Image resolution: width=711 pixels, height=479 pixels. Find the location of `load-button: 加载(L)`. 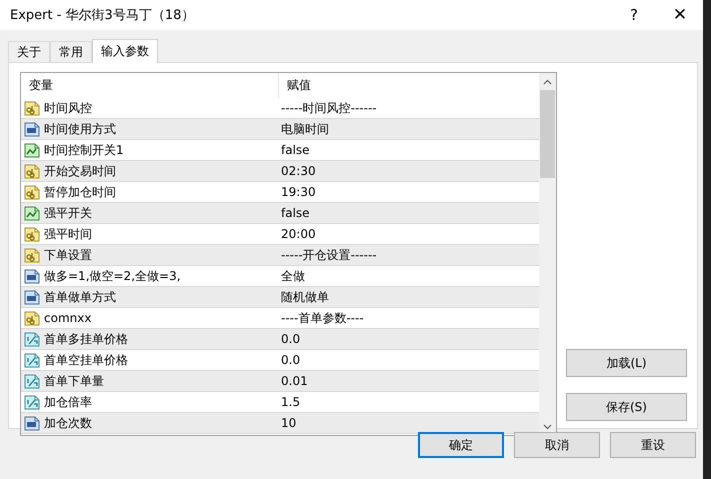

load-button: 加载(L) is located at coordinates (626, 363).